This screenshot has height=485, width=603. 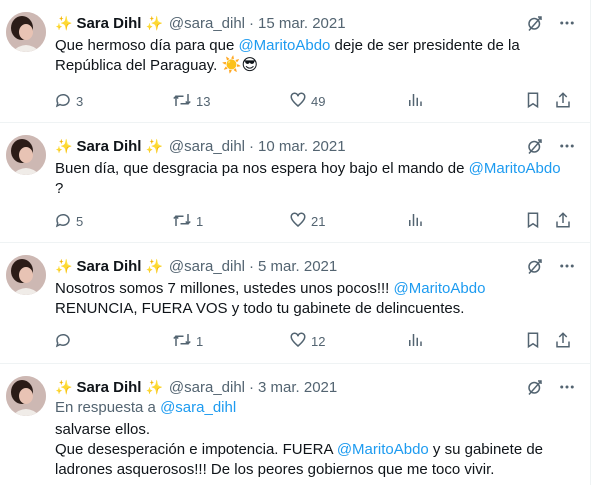 What do you see at coordinates (103, 429) in the screenshot?
I see `tweet-text-line: salvarse ellos.` at bounding box center [103, 429].